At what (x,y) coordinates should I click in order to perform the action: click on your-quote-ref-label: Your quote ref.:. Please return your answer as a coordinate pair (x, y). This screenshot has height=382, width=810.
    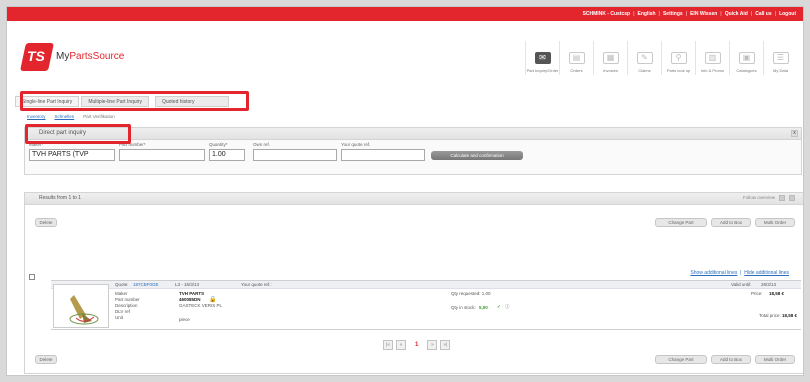
    Looking at the image, I should click on (256, 284).